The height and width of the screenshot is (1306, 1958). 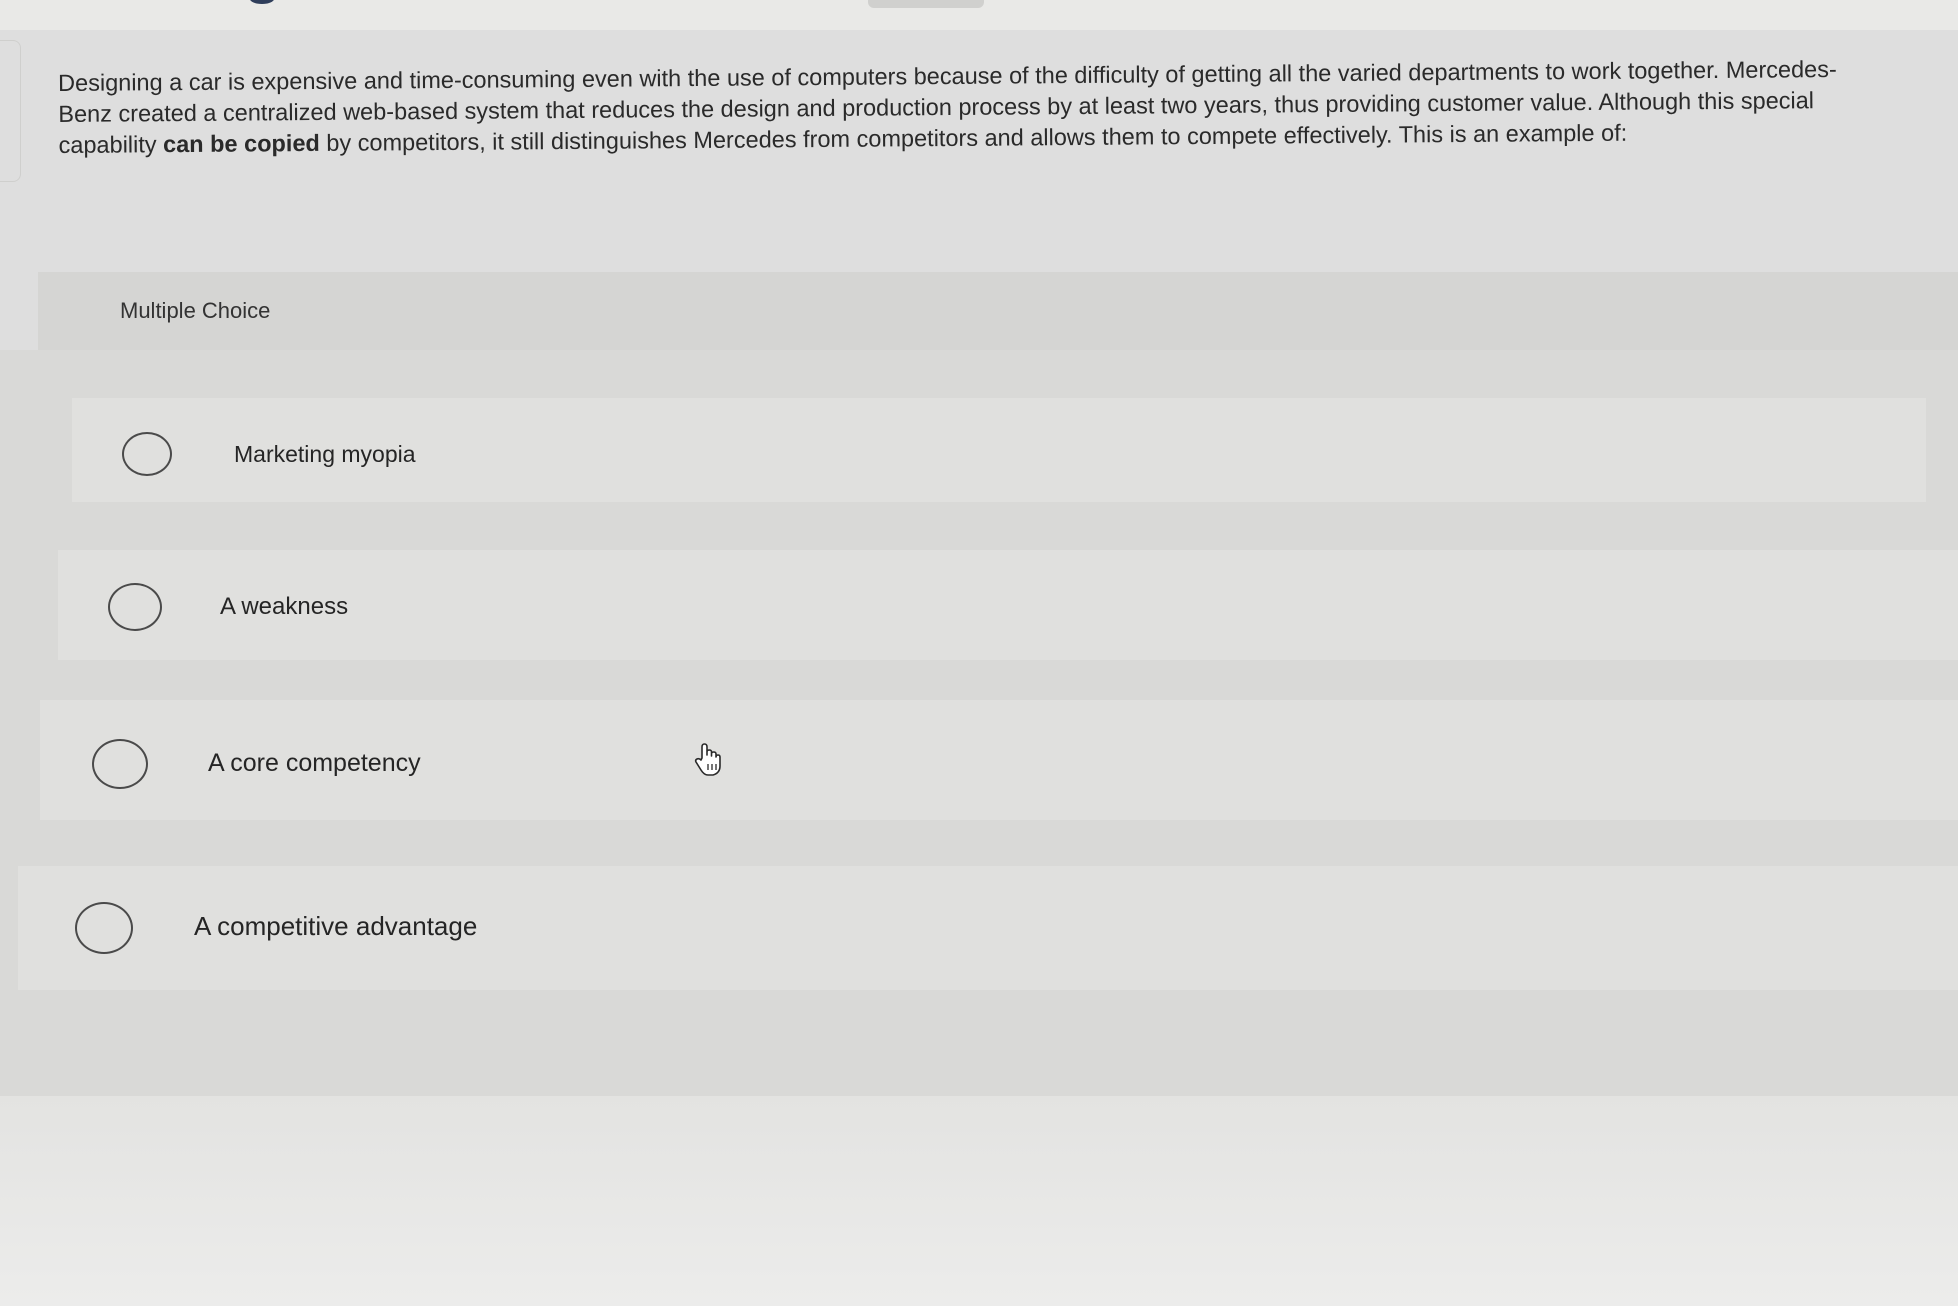 I want to click on choice-option-4: A competitive advantage, so click(x=988, y=928).